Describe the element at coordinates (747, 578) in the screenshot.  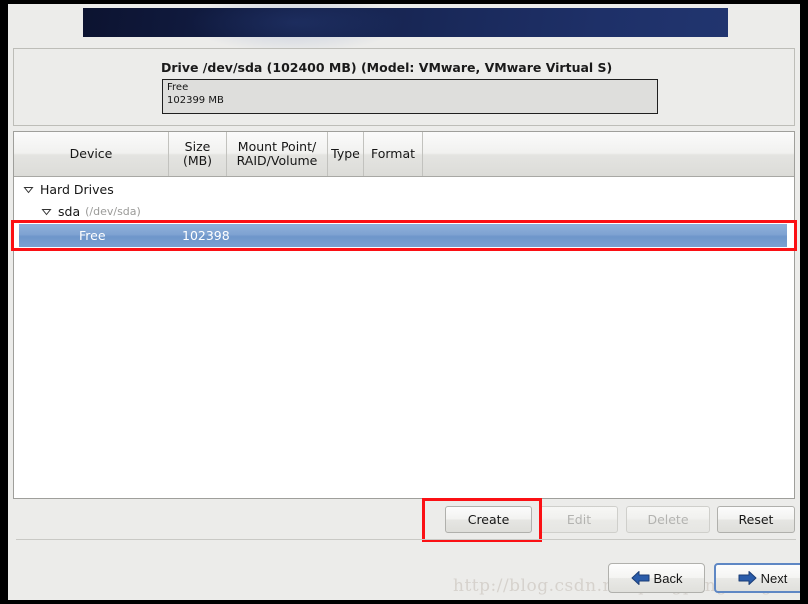
I see `arrow-right-icon` at that location.